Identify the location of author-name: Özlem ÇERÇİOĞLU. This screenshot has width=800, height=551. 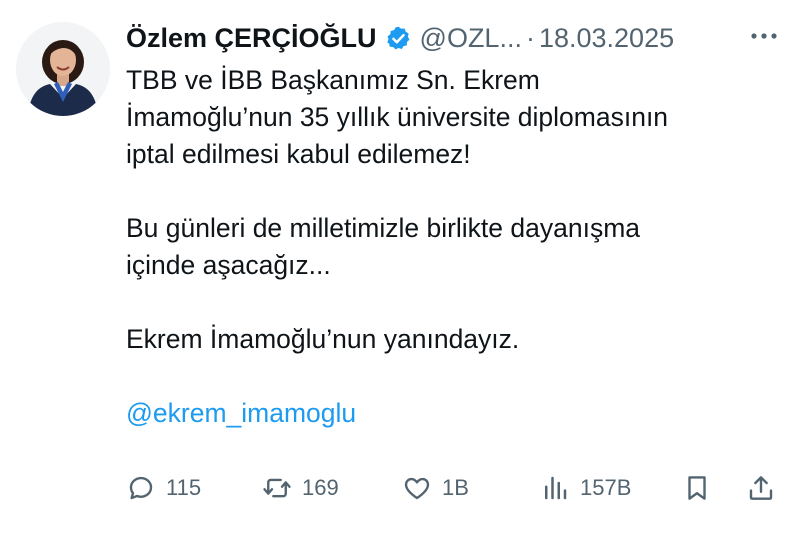
(251, 38).